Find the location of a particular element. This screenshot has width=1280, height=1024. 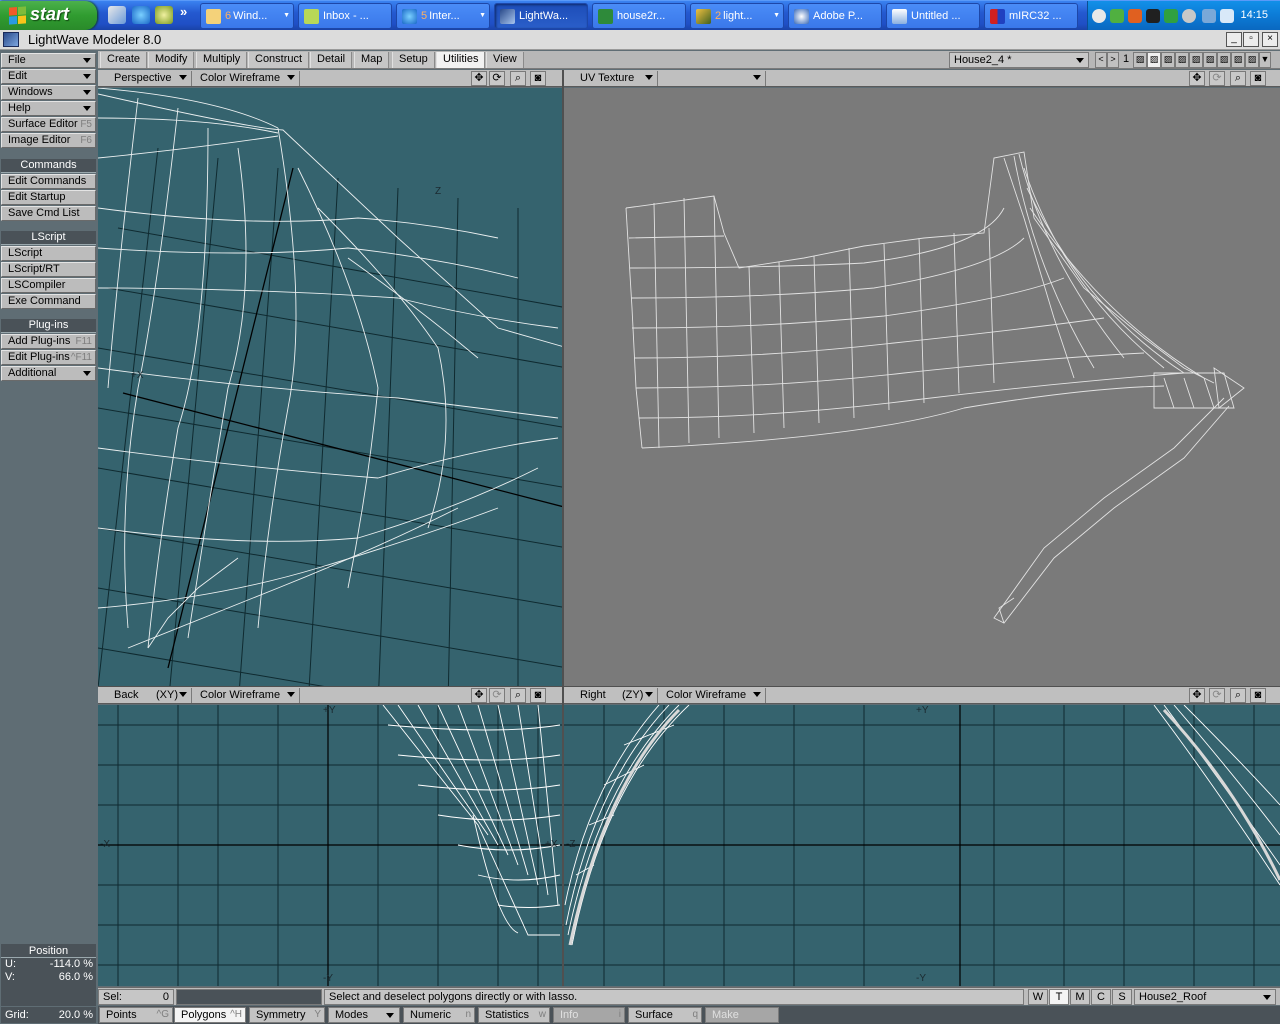

weight-map-button: W is located at coordinates (1038, 997).